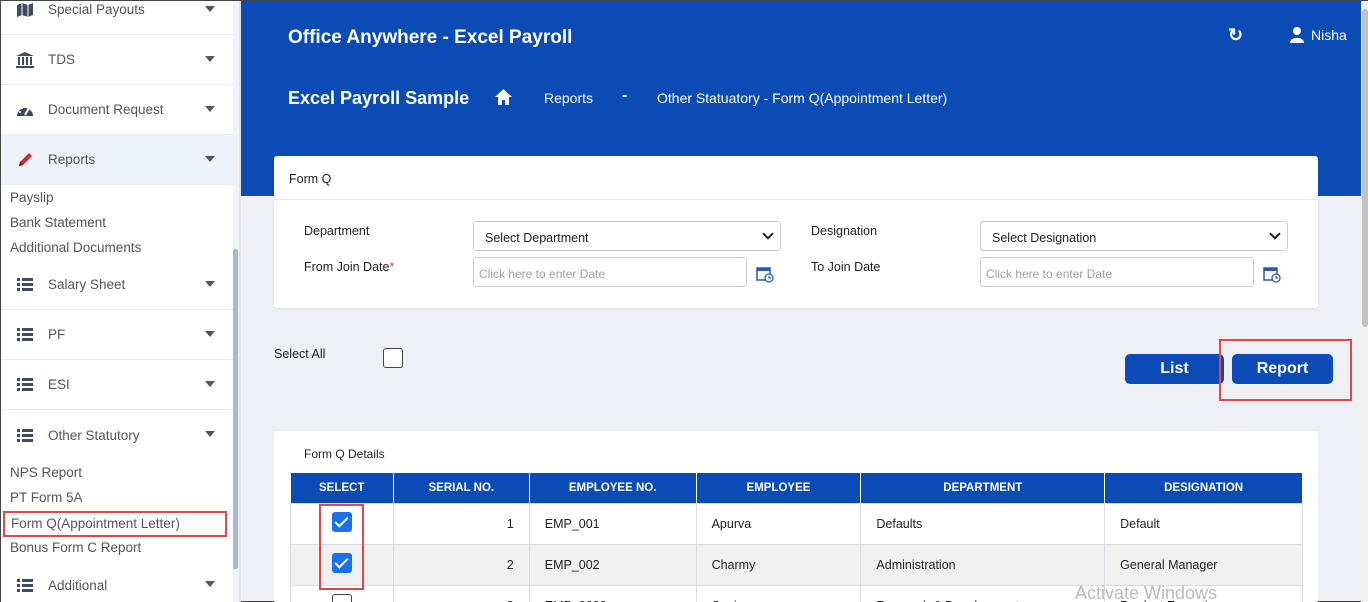  I want to click on list-button: List, so click(1174, 369).